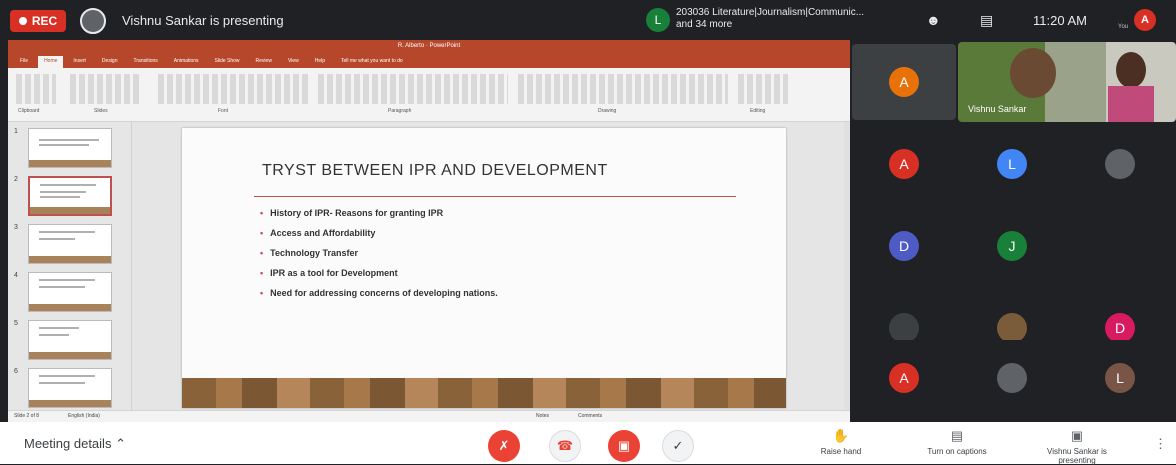 The height and width of the screenshot is (465, 1176). What do you see at coordinates (27, 416) in the screenshot?
I see `status-slide-count: Slide 2 of 8` at bounding box center [27, 416].